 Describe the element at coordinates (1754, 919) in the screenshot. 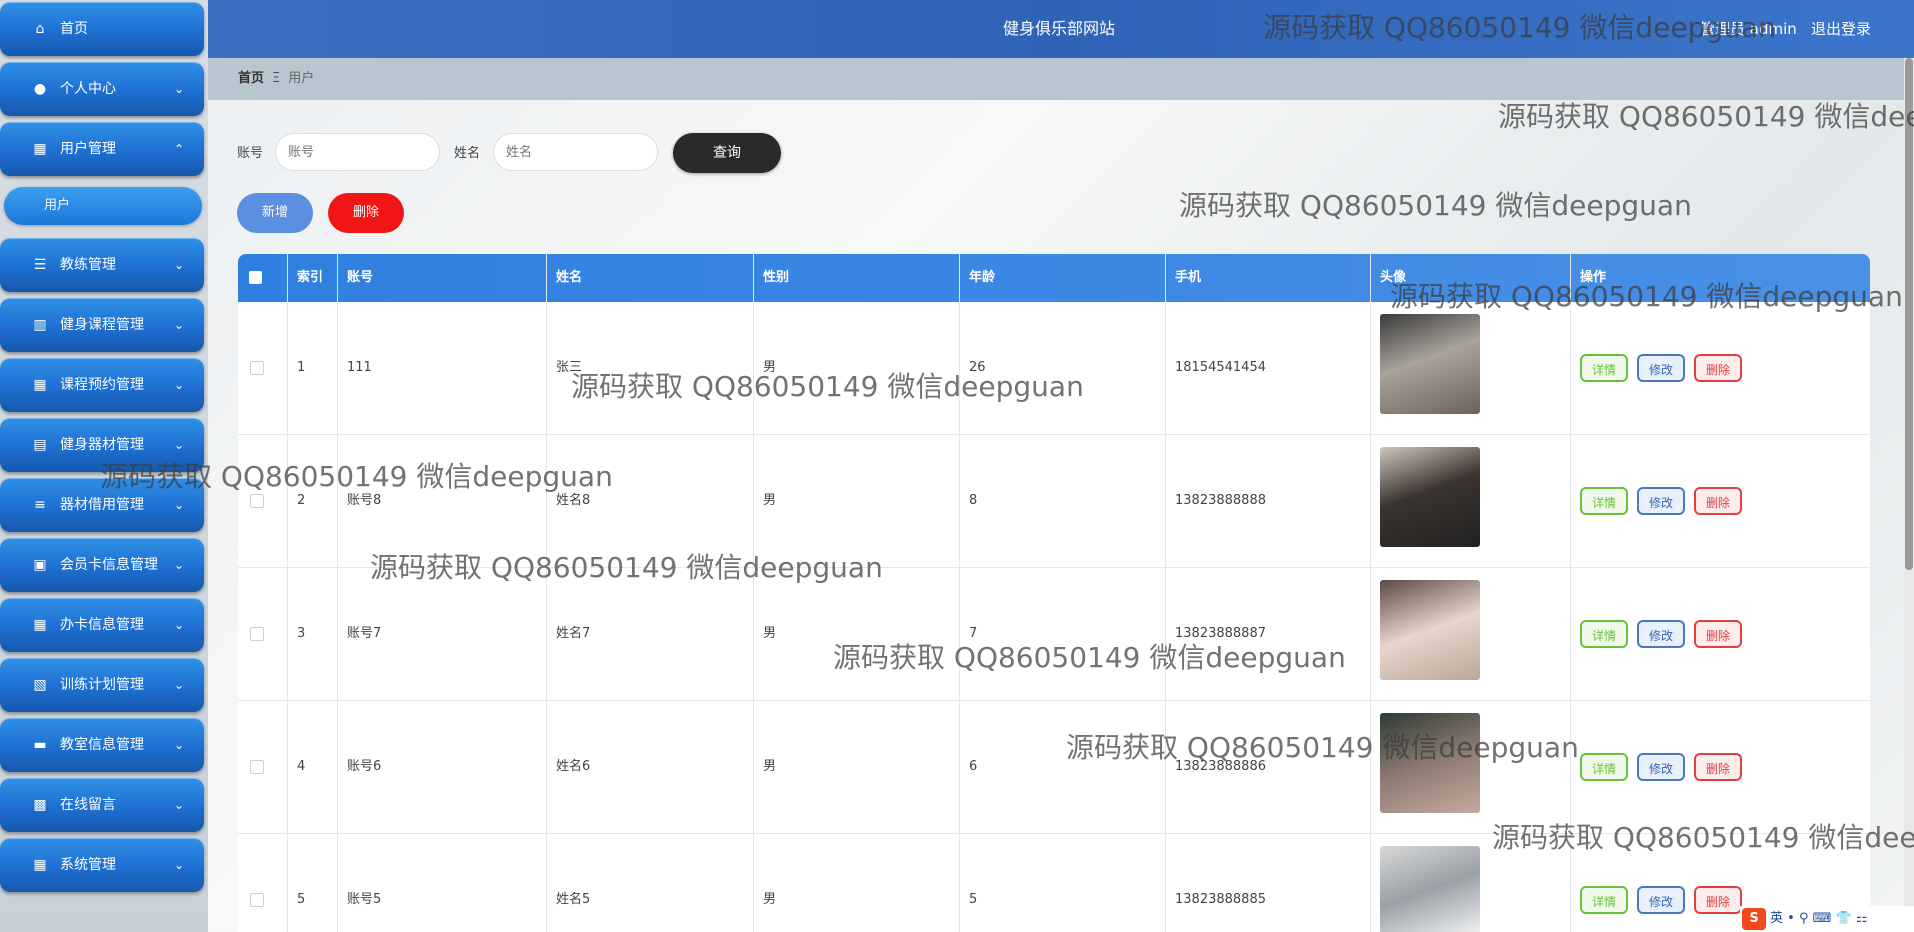

I see `sogou-logo-icon: S` at that location.